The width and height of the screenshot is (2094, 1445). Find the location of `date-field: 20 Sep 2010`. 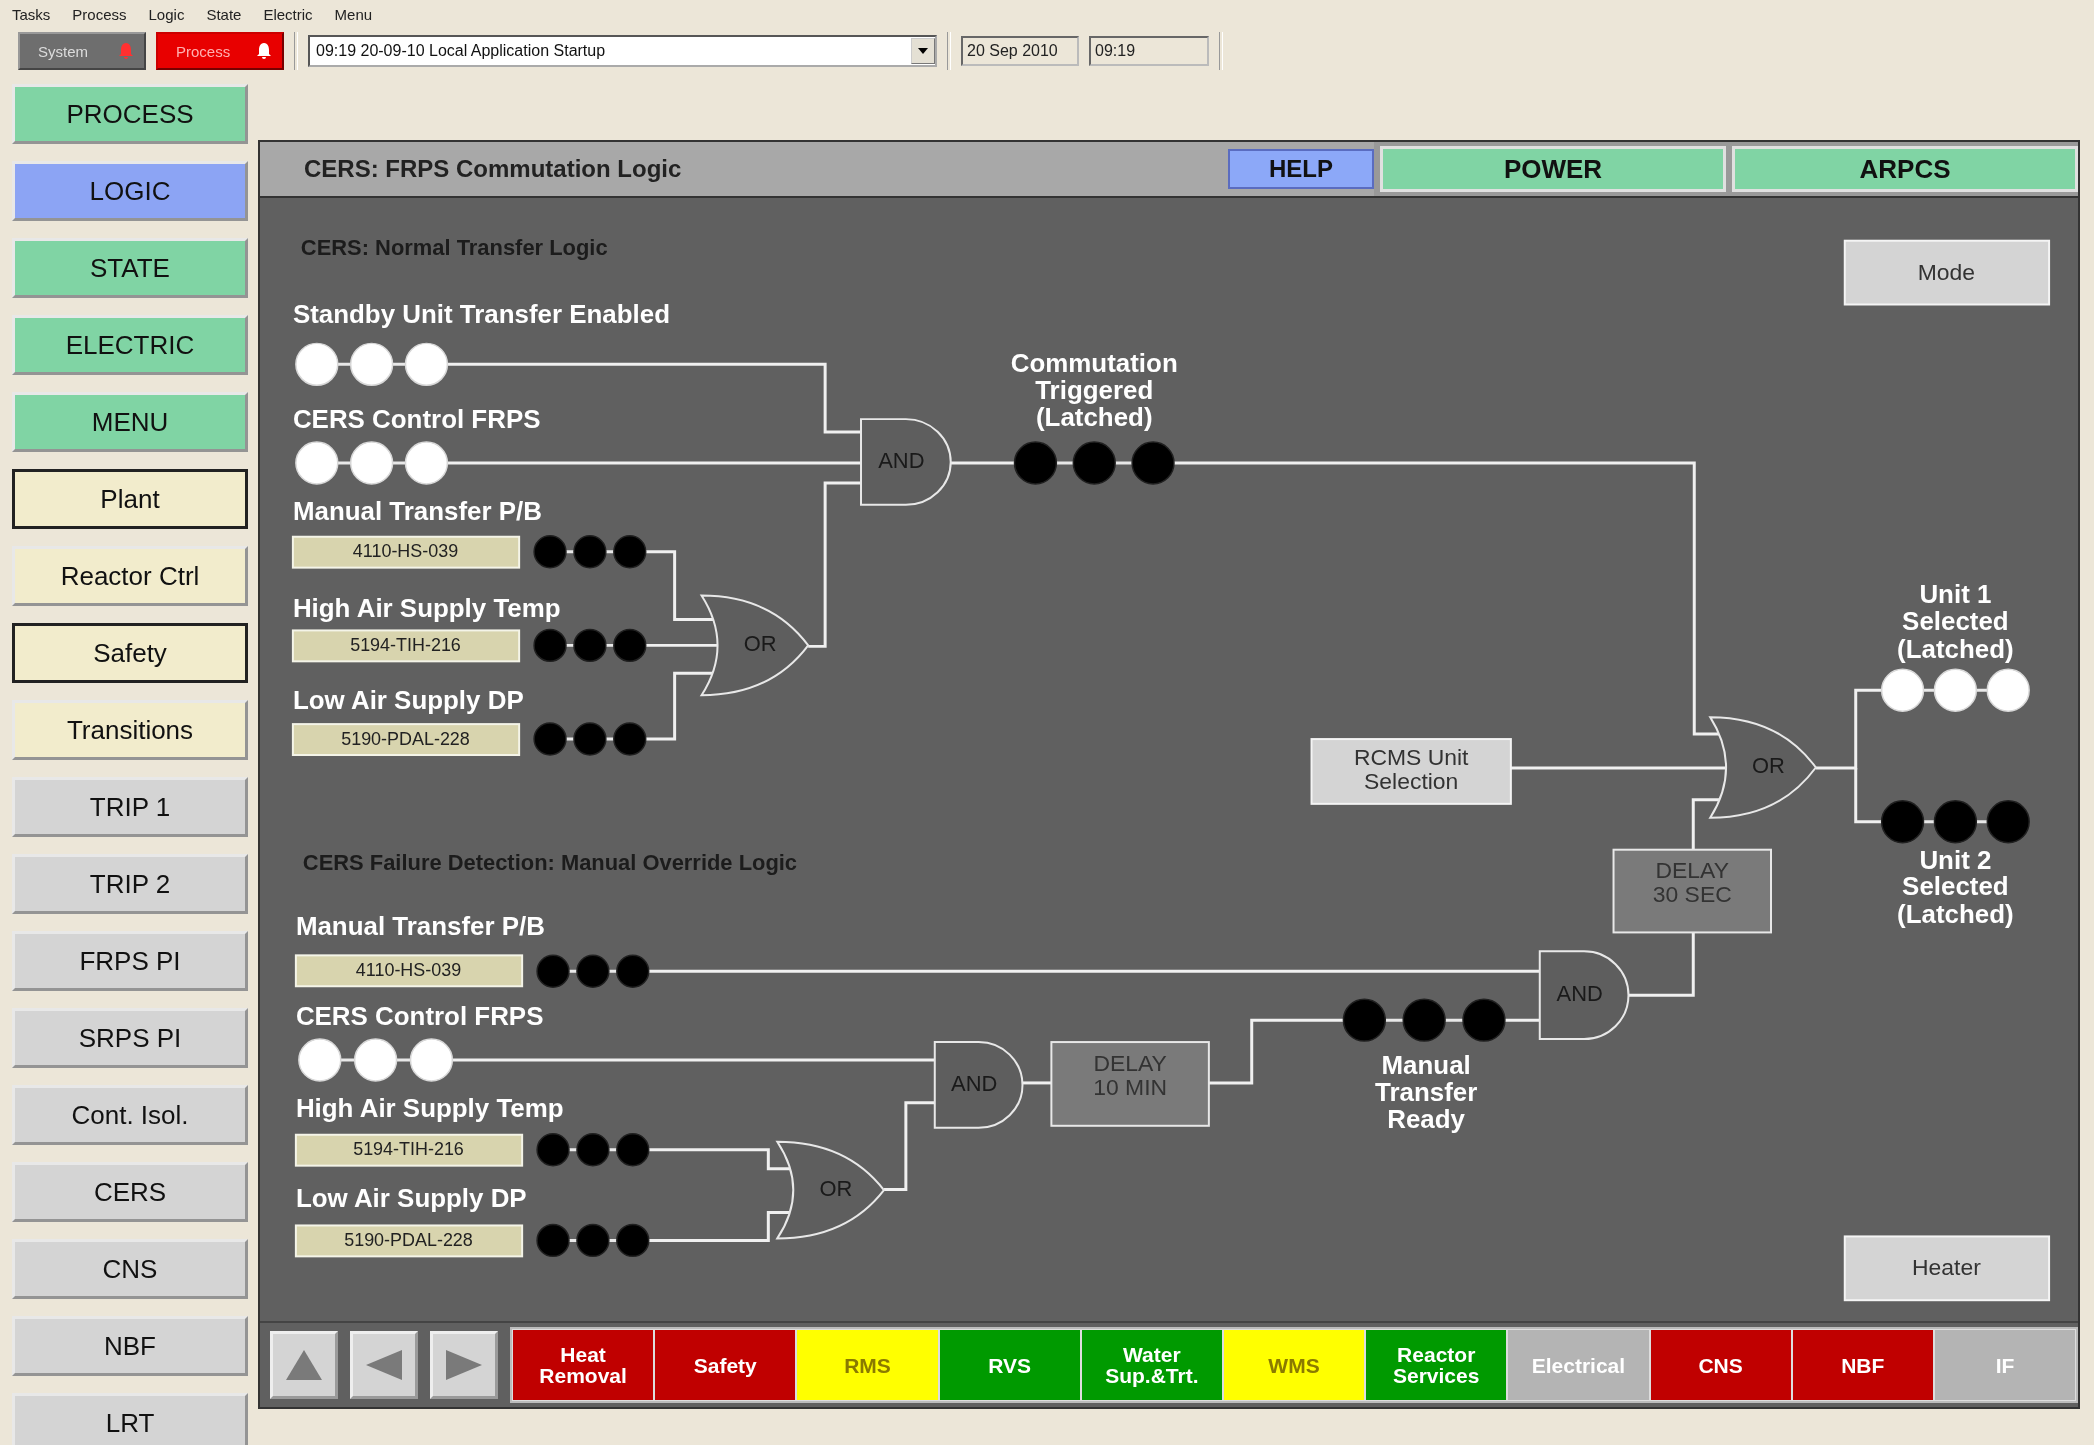

date-field: 20 Sep 2010 is located at coordinates (1020, 51).